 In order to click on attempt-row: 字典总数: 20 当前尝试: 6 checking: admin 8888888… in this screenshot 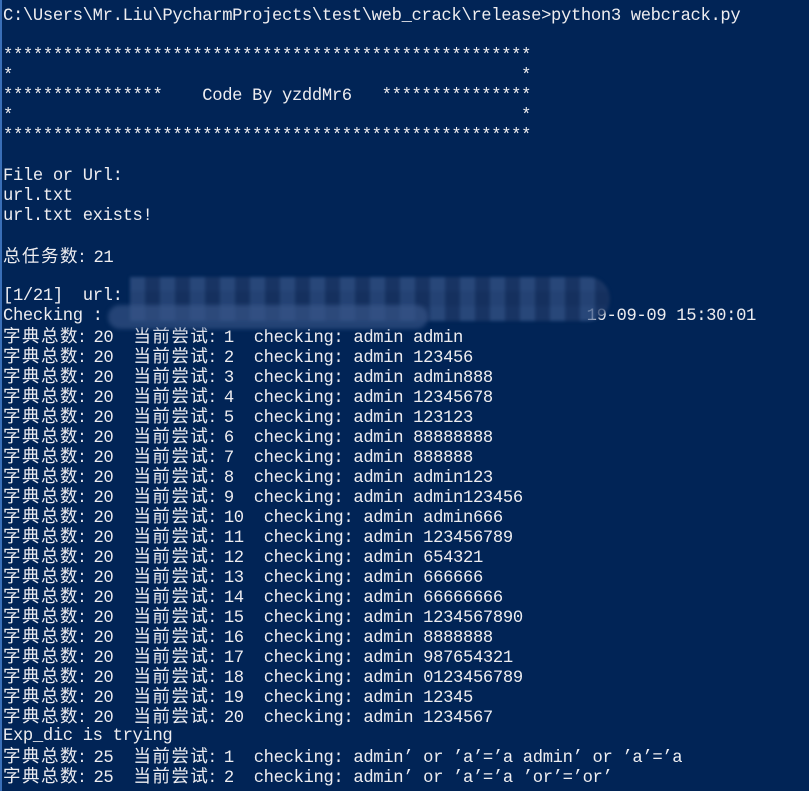, I will do `click(406, 437)`.